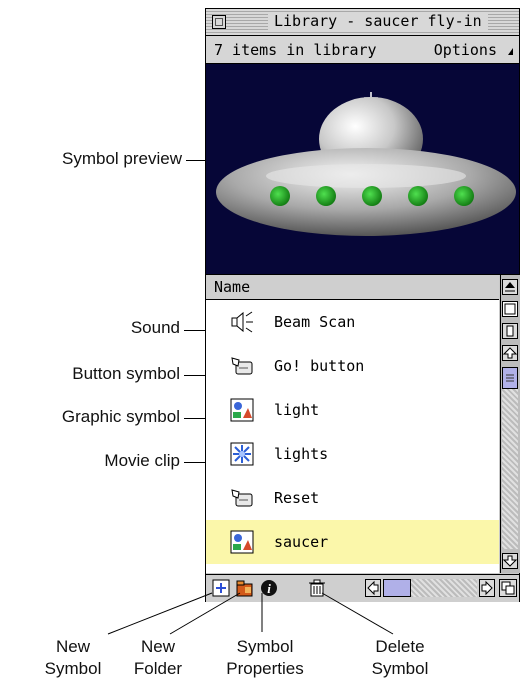 This screenshot has height=680, width=521. I want to click on arrow-up-icon, so click(510, 353).